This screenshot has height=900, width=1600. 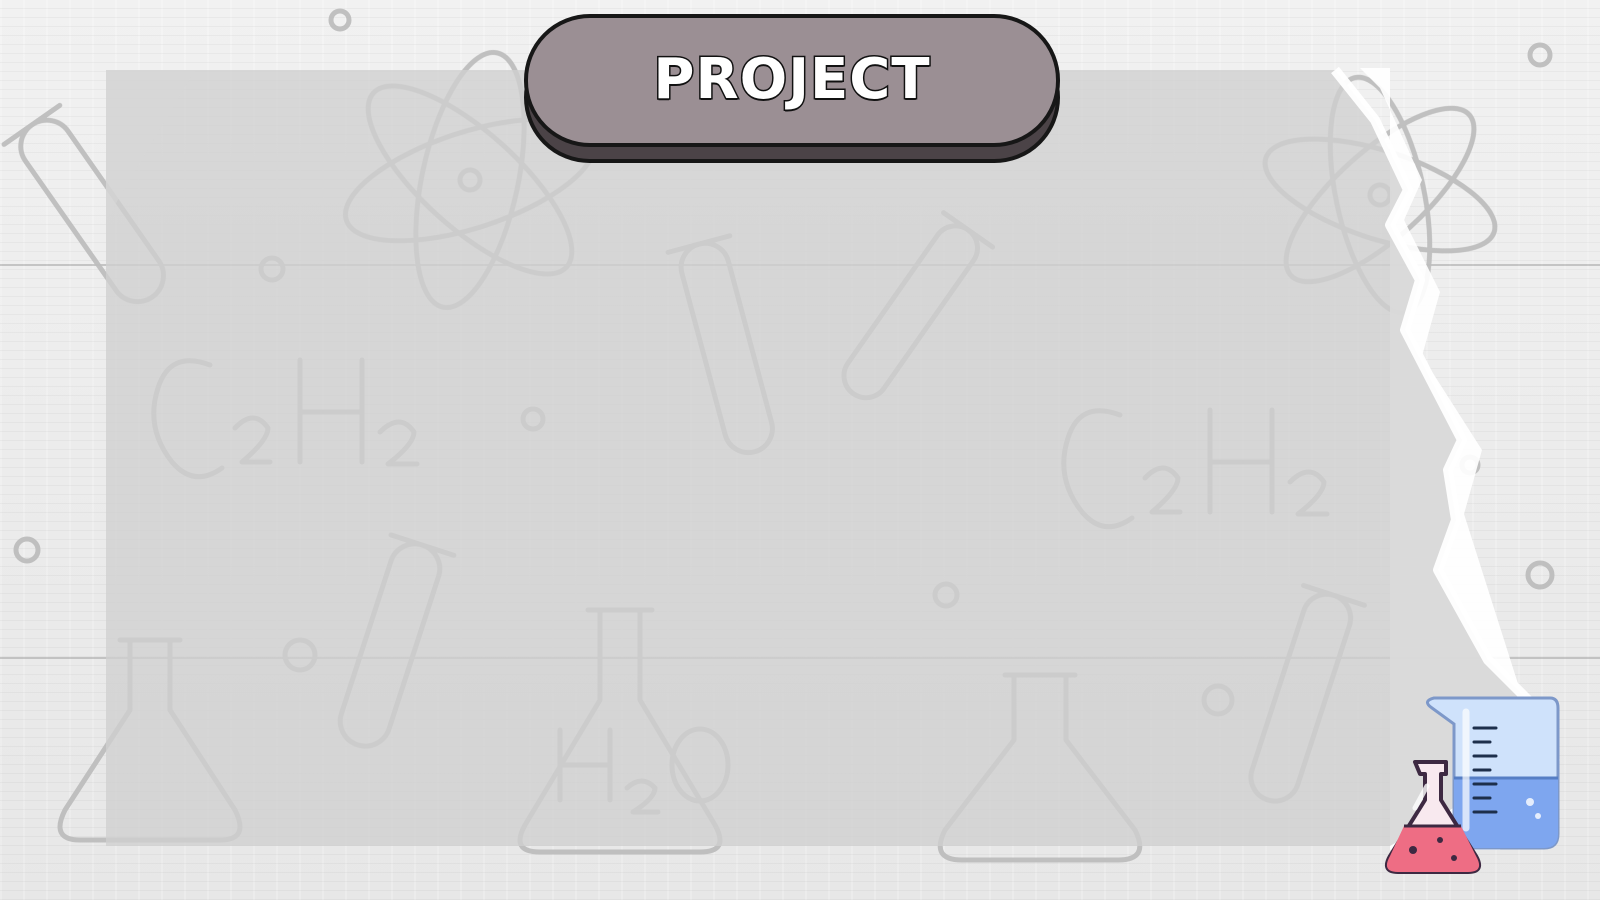 I want to click on title-banner: PROJECT, so click(x=793, y=90).